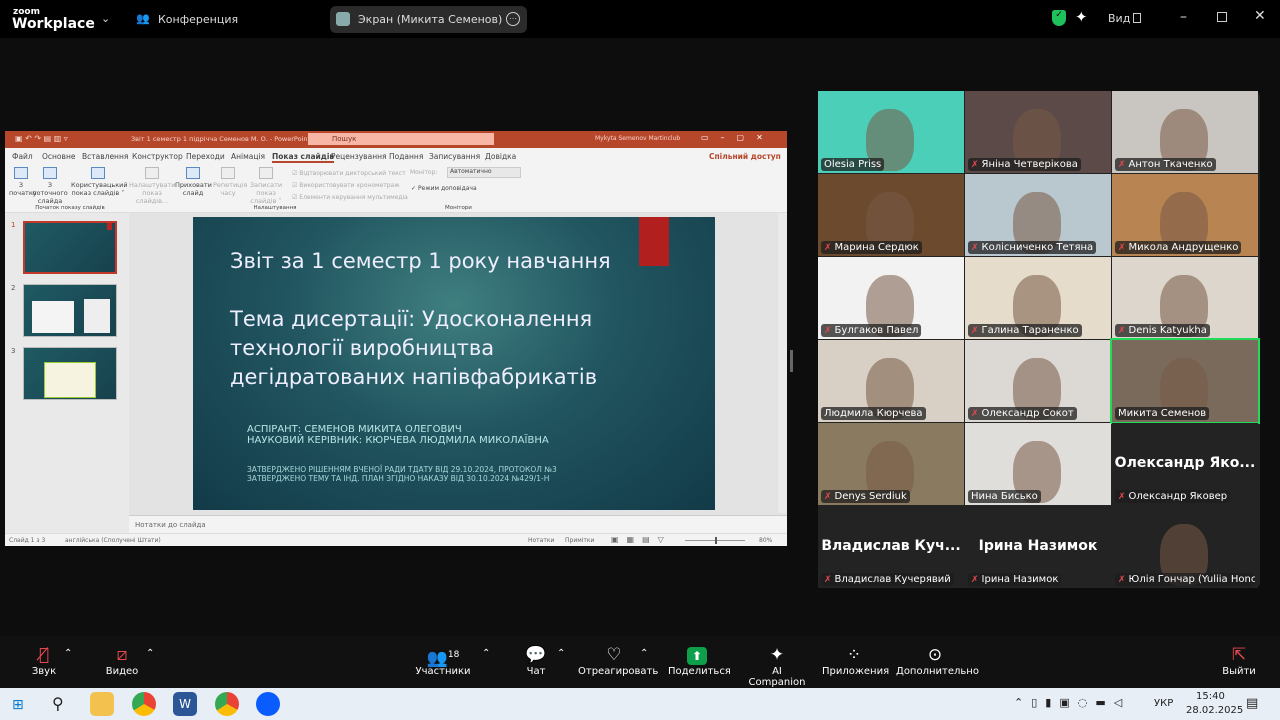 This screenshot has height=720, width=1280. What do you see at coordinates (18, 705) in the screenshot?
I see `windows-start-icon: ⊞` at bounding box center [18, 705].